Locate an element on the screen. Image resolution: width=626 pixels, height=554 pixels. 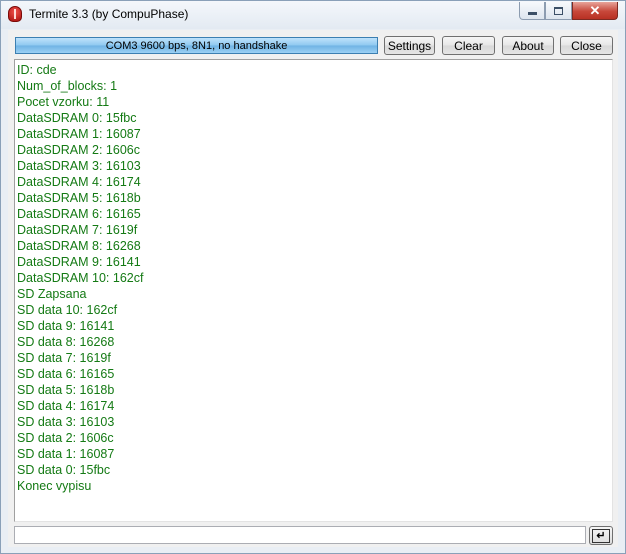
termite-app-icon is located at coordinates (15, 14).